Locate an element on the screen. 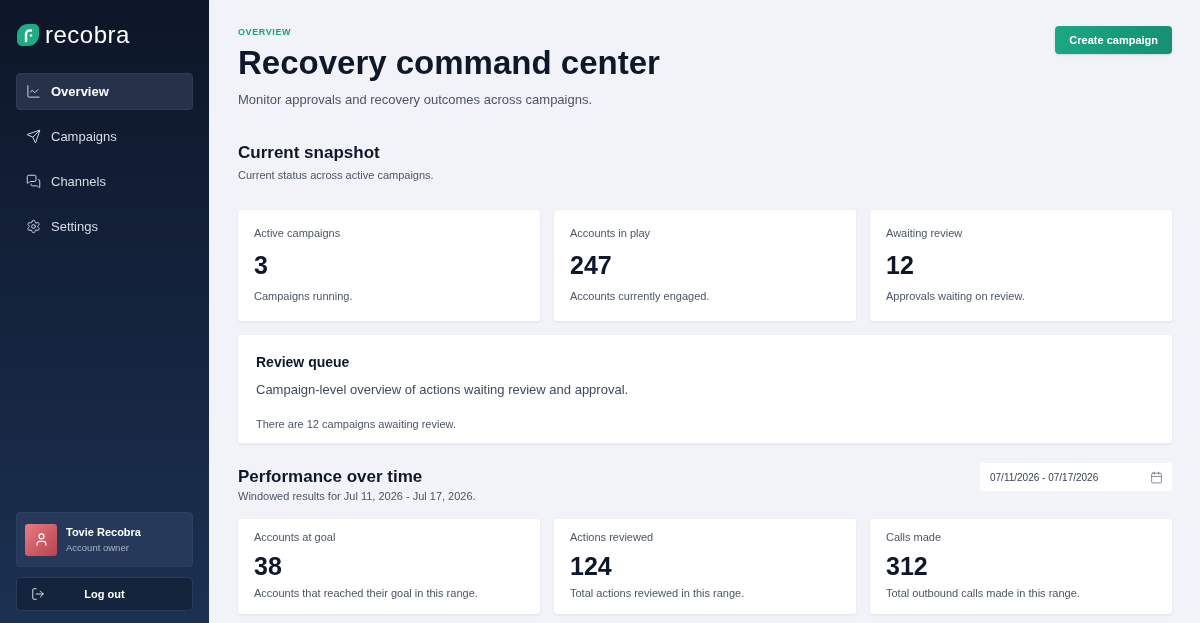  stat-description: Accounts currently engaged. is located at coordinates (640, 296).